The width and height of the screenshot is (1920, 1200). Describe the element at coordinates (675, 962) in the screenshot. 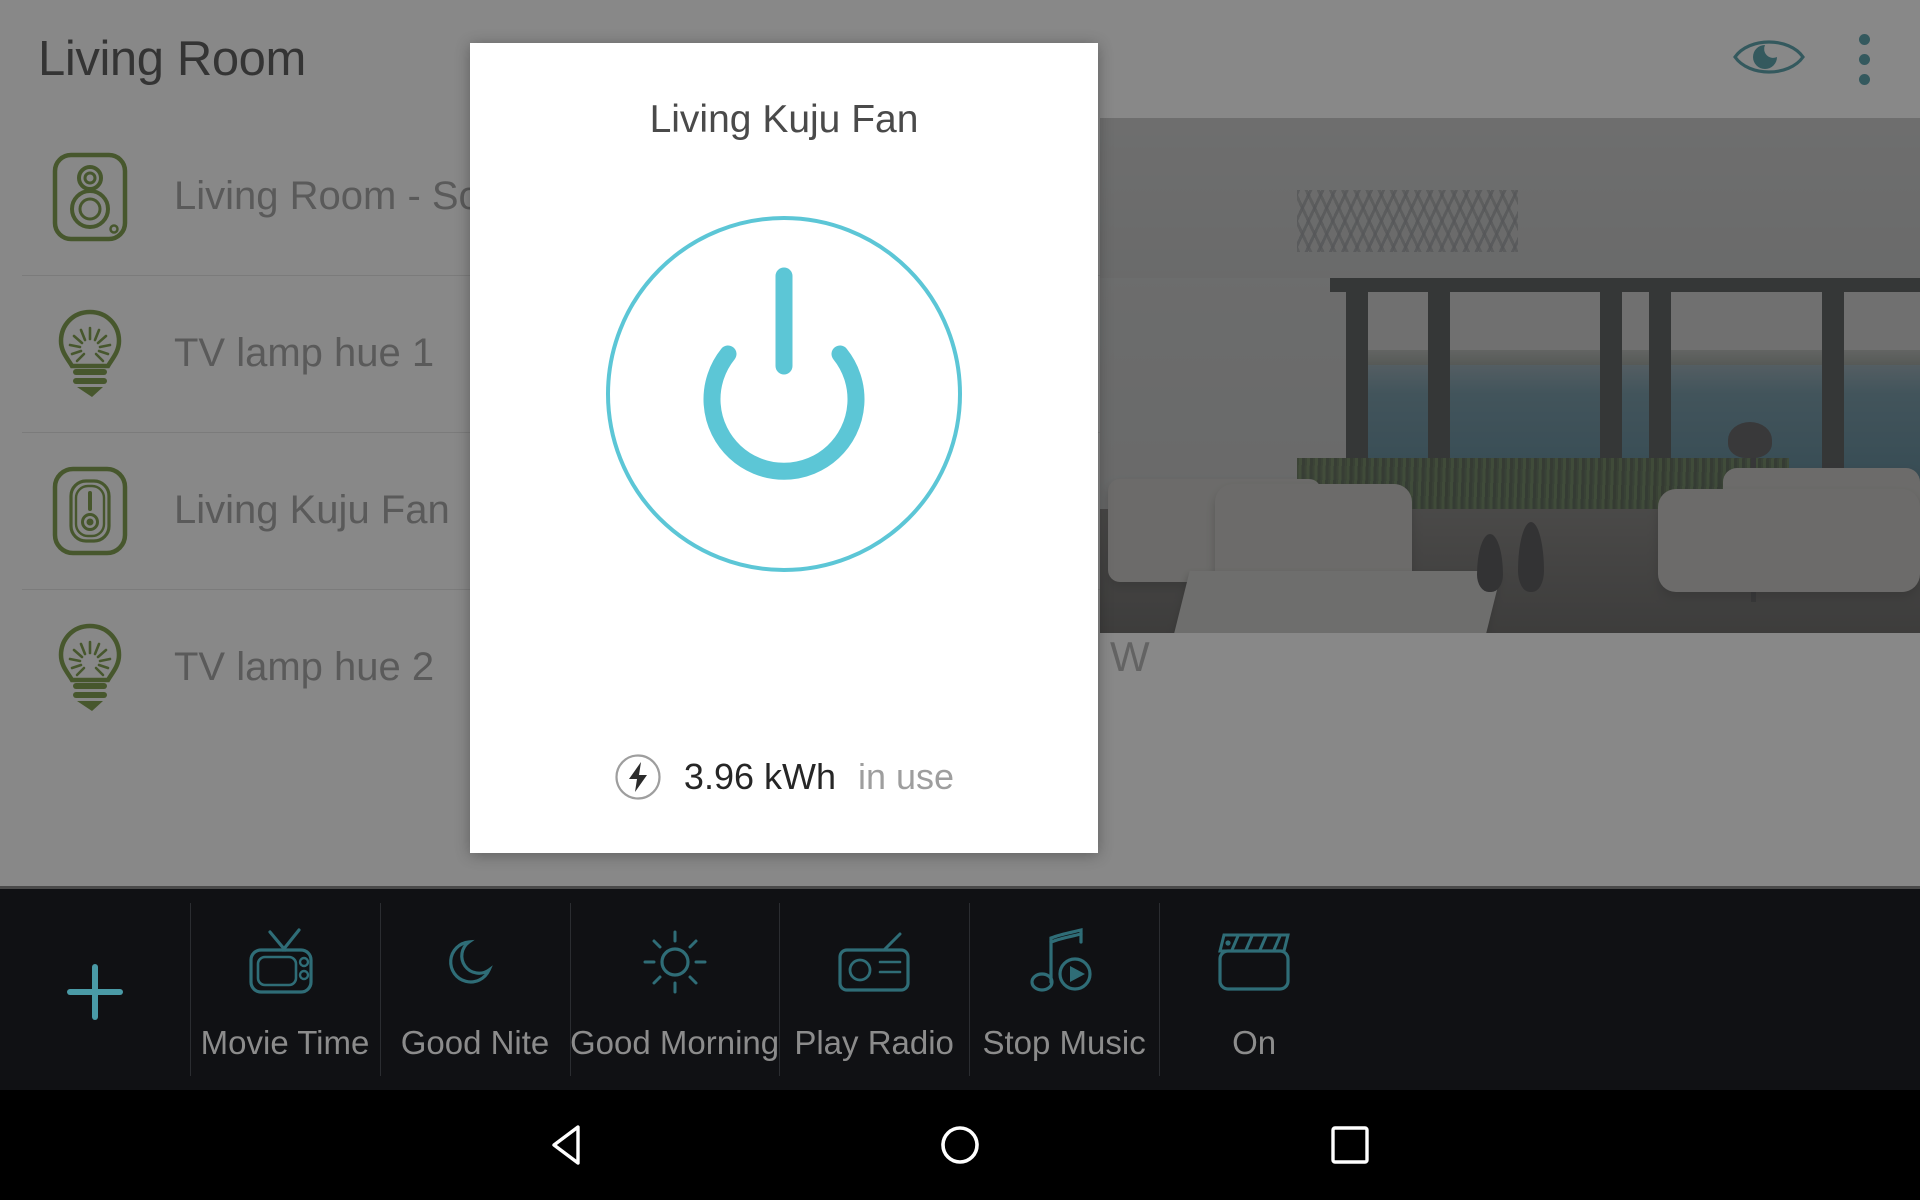

I see `sun-icon` at that location.